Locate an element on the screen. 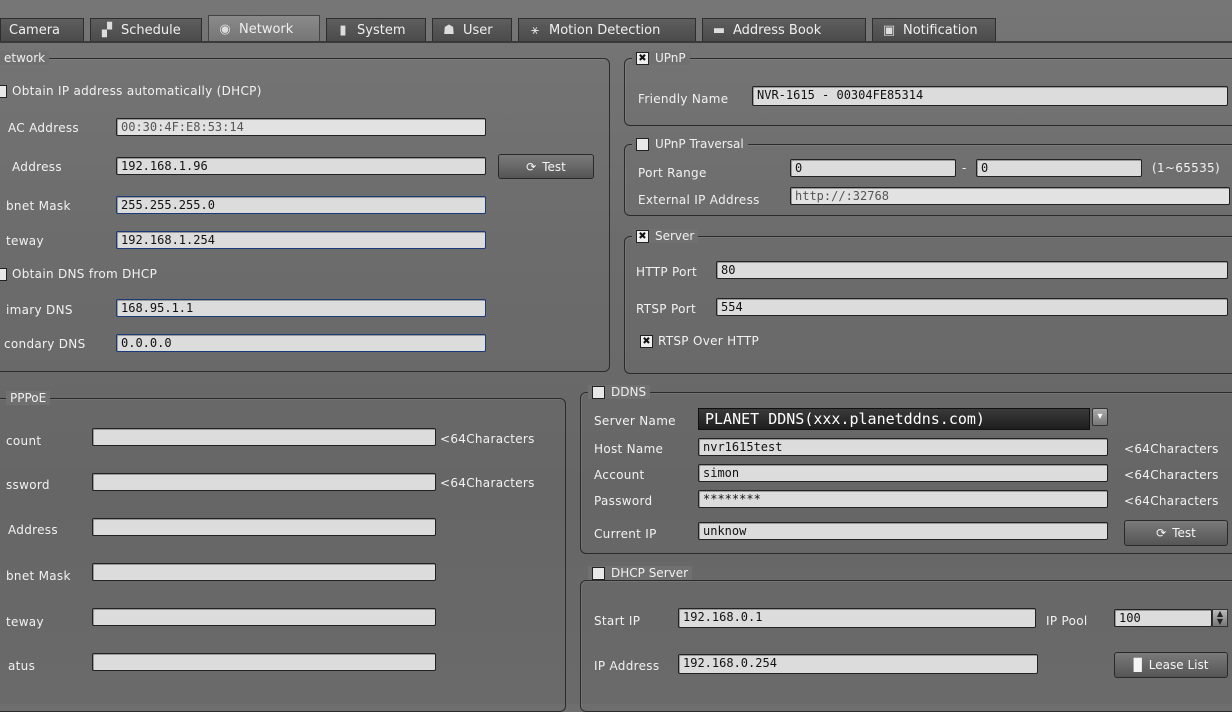 The height and width of the screenshot is (712, 1232). upnp-traversal-checkbox is located at coordinates (642, 144).